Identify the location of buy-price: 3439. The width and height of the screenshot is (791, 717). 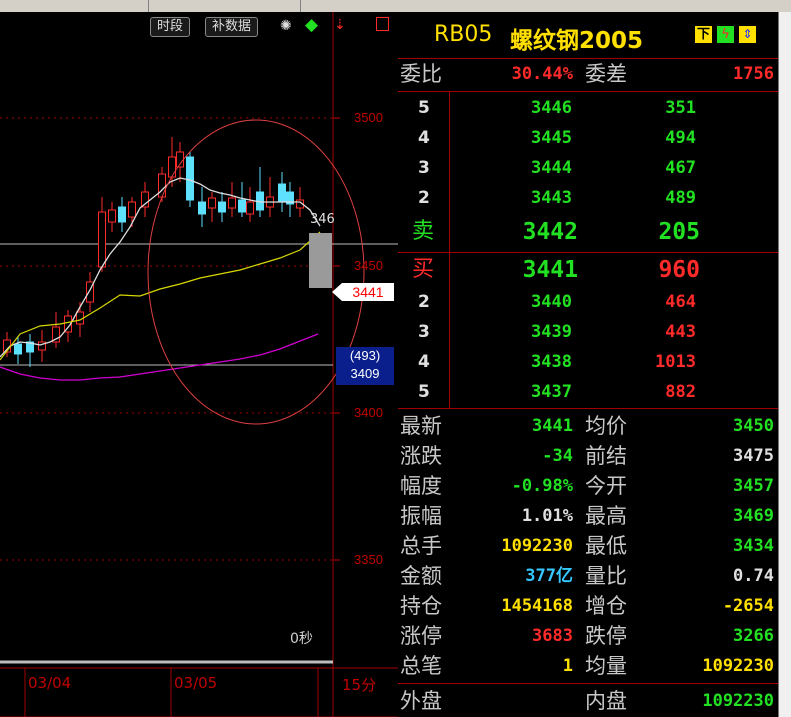
(515, 332).